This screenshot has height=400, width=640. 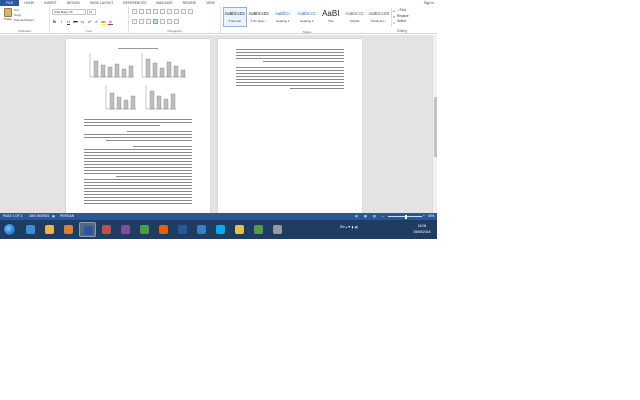 I want to click on flag-icon: ⚑, so click(x=349, y=227).